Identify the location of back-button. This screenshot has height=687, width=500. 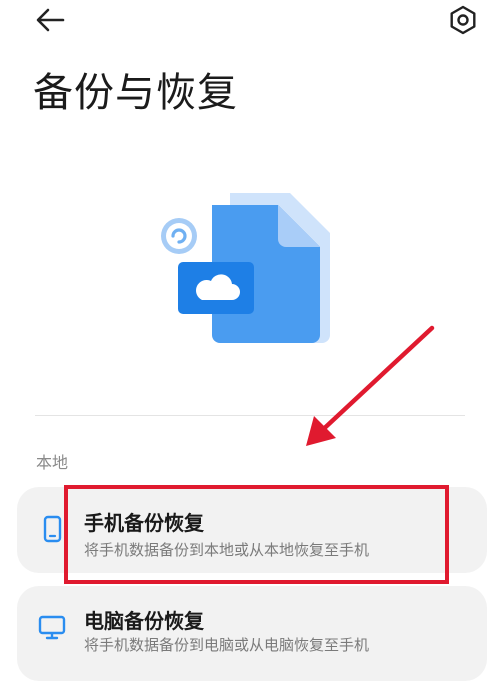
(50, 20).